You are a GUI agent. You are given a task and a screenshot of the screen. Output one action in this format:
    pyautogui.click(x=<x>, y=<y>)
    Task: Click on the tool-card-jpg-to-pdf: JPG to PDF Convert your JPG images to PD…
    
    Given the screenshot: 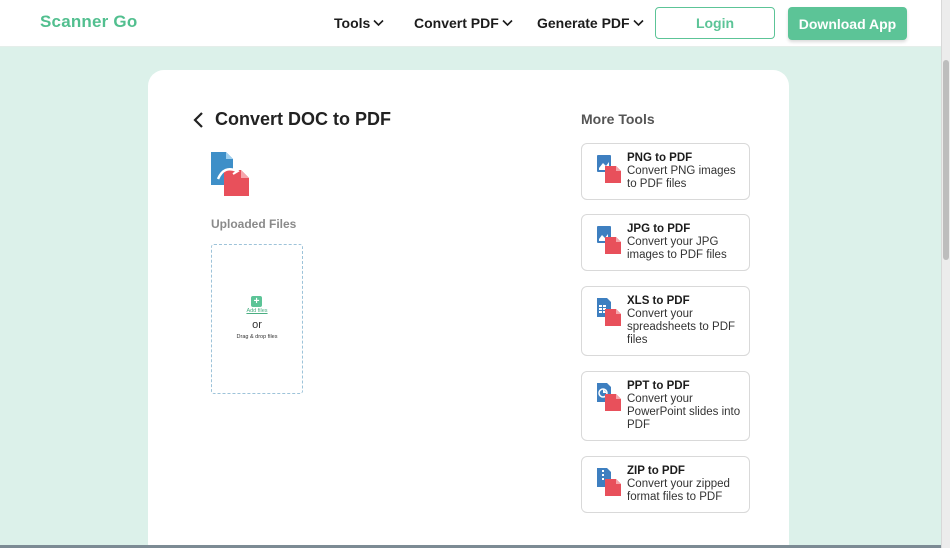 What is the action you would take?
    pyautogui.click(x=665, y=242)
    